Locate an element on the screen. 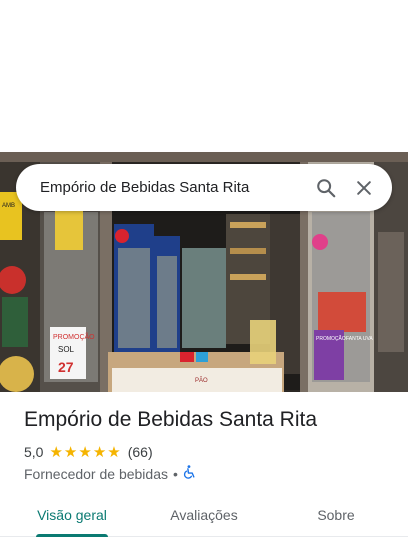 The image size is (408, 544). review-count: (66) is located at coordinates (140, 452).